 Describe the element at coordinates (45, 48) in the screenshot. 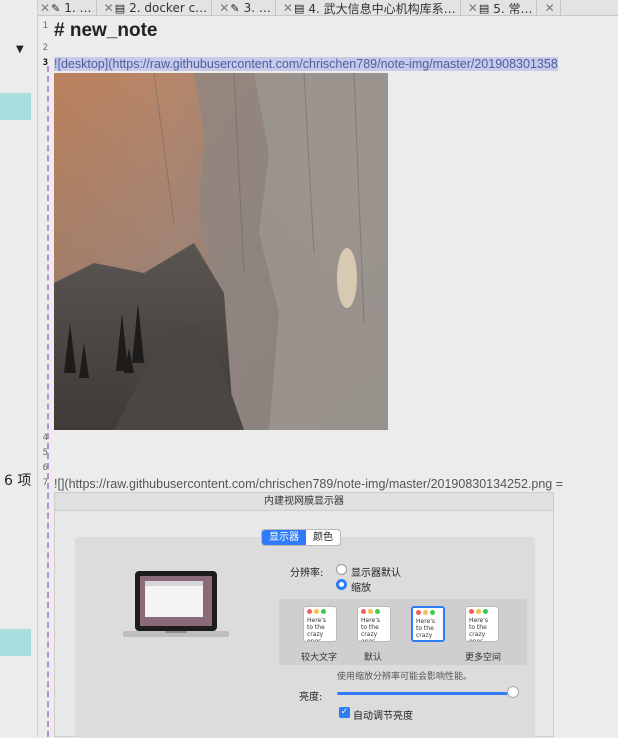

I see `line-number: 2` at that location.